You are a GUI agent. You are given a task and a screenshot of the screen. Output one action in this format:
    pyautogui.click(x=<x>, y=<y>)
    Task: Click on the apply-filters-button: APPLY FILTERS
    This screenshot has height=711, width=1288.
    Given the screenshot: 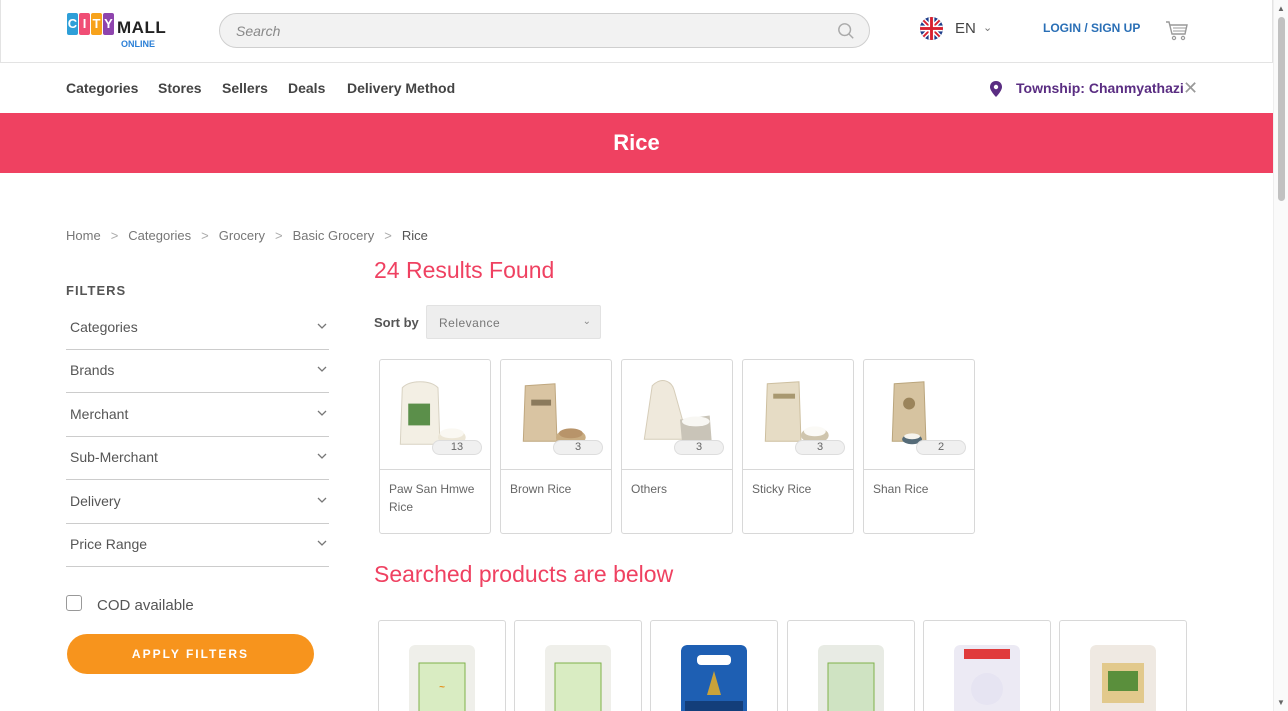 What is the action you would take?
    pyautogui.click(x=190, y=654)
    